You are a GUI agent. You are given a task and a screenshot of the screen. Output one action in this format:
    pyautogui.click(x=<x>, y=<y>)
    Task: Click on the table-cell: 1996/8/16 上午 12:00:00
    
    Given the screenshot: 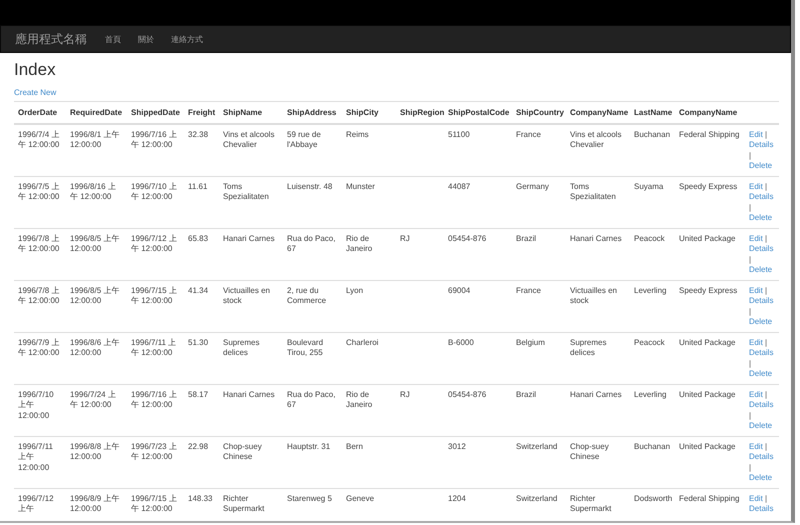 What is the action you would take?
    pyautogui.click(x=93, y=191)
    